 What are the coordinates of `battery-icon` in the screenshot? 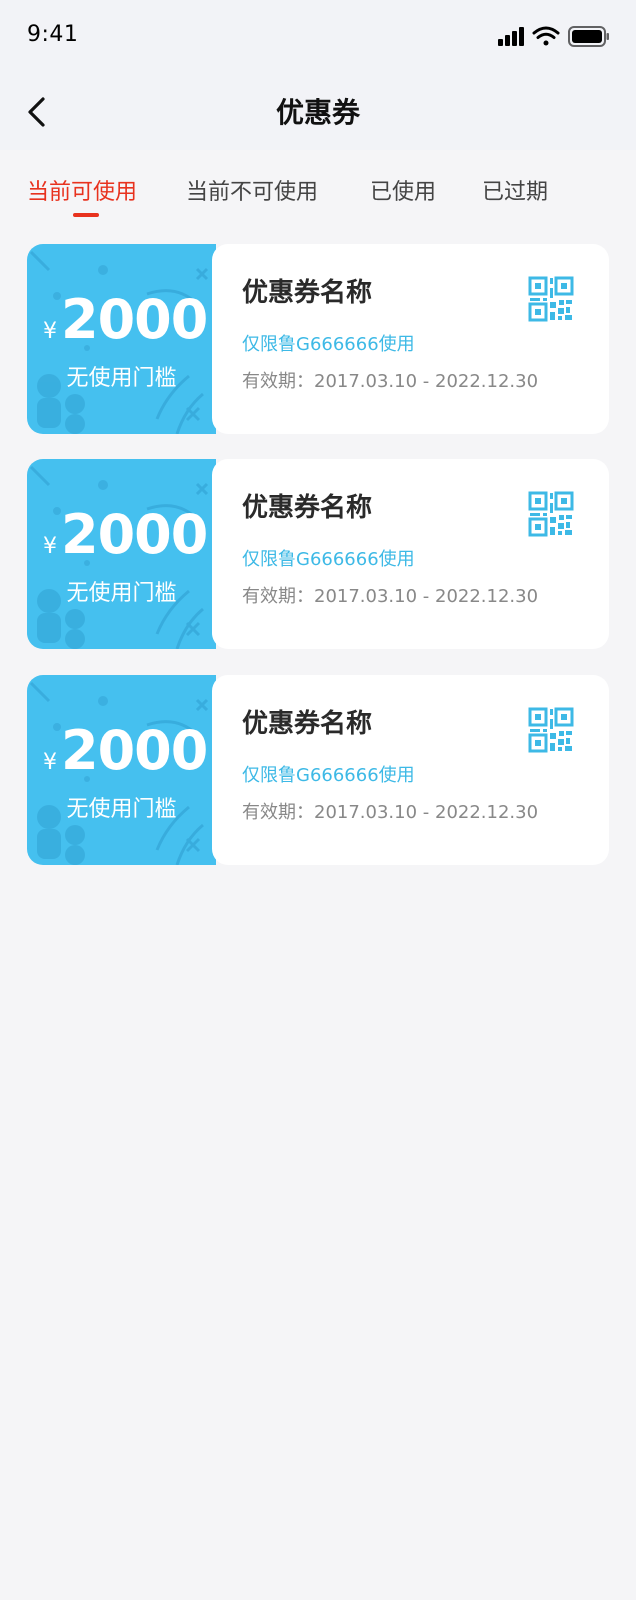 It's located at (588, 36).